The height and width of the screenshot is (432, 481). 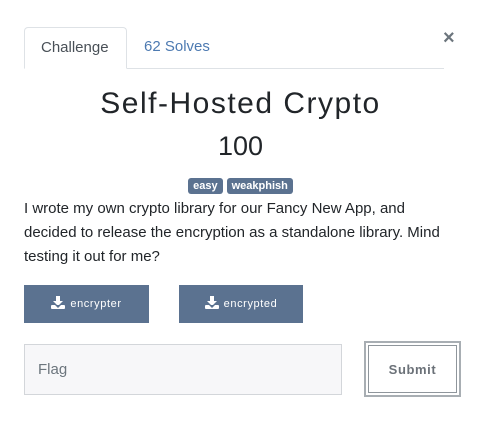 What do you see at coordinates (240, 103) in the screenshot?
I see `challenge-title: Self-Hosted Crypto` at bounding box center [240, 103].